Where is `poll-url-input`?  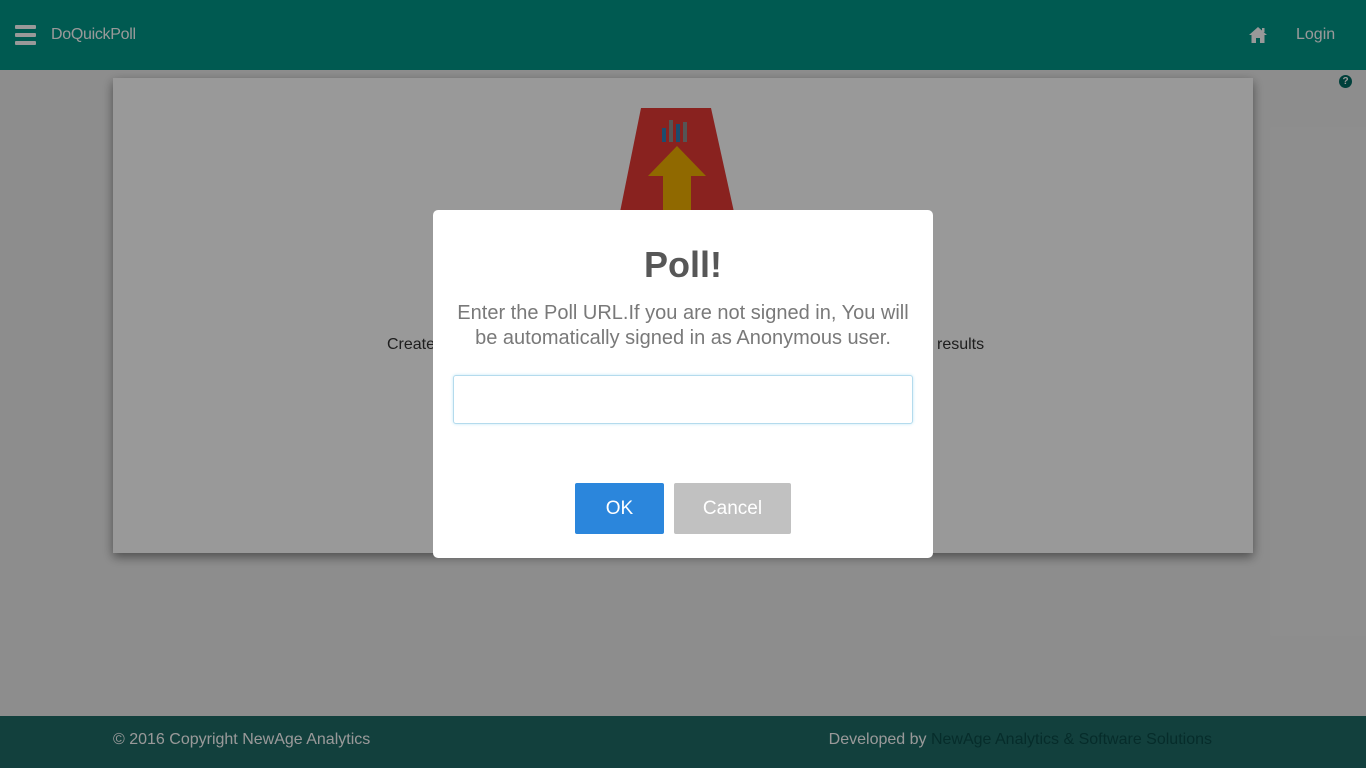 poll-url-input is located at coordinates (683, 399).